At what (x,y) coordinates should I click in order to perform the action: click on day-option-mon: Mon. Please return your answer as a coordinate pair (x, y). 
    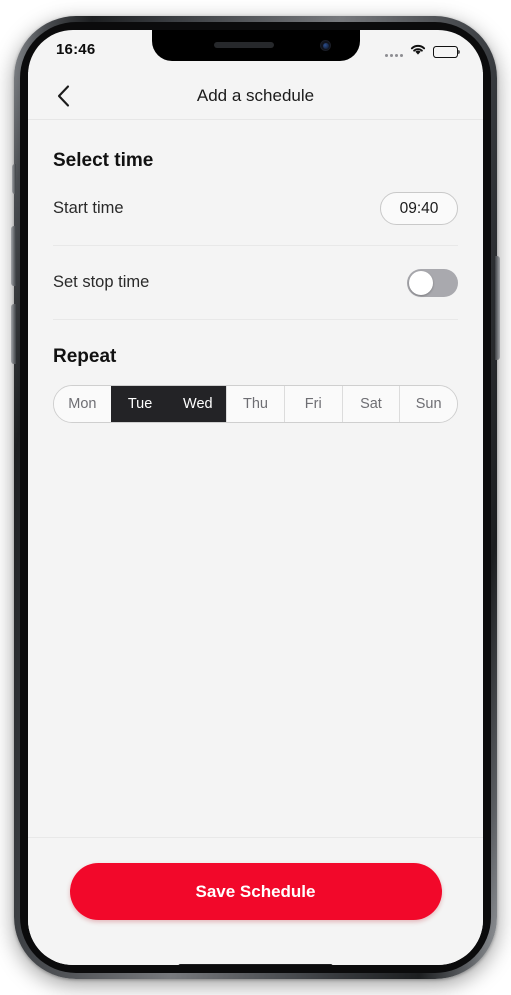
    Looking at the image, I should click on (82, 404).